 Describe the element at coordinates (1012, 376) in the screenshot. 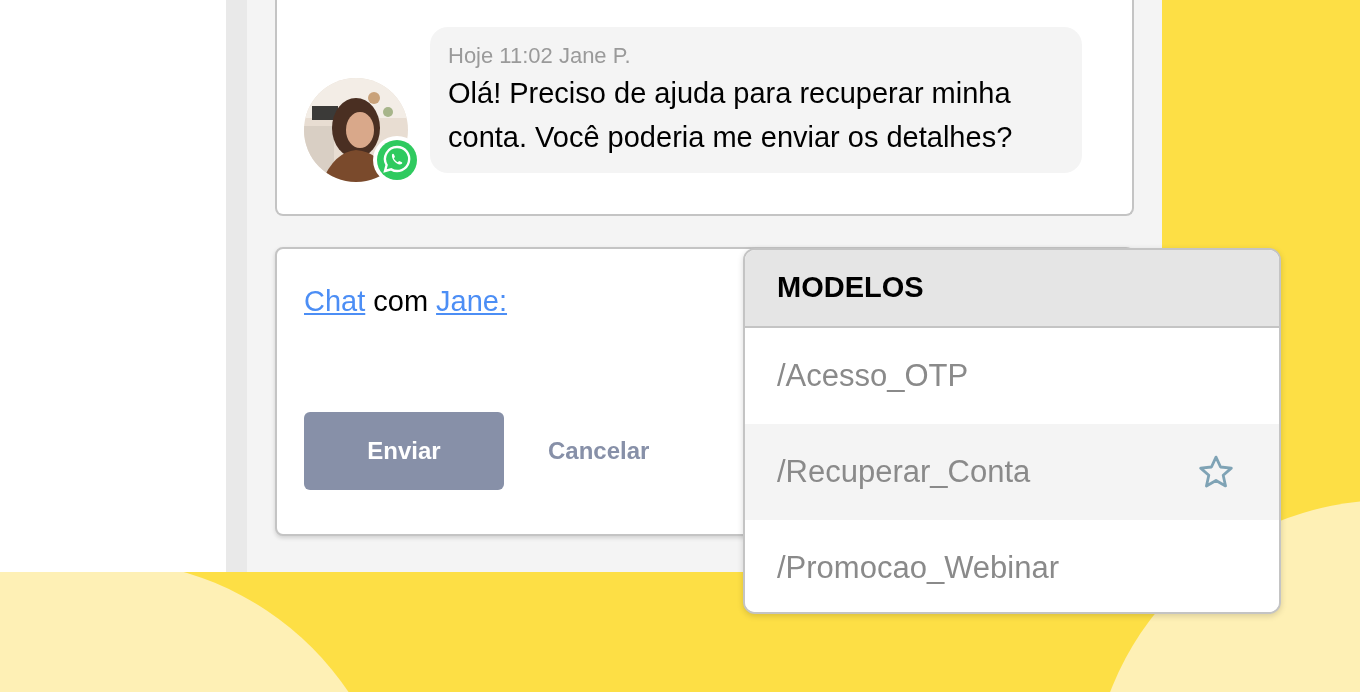

I see `template-item: /Acesso_OTP` at that location.